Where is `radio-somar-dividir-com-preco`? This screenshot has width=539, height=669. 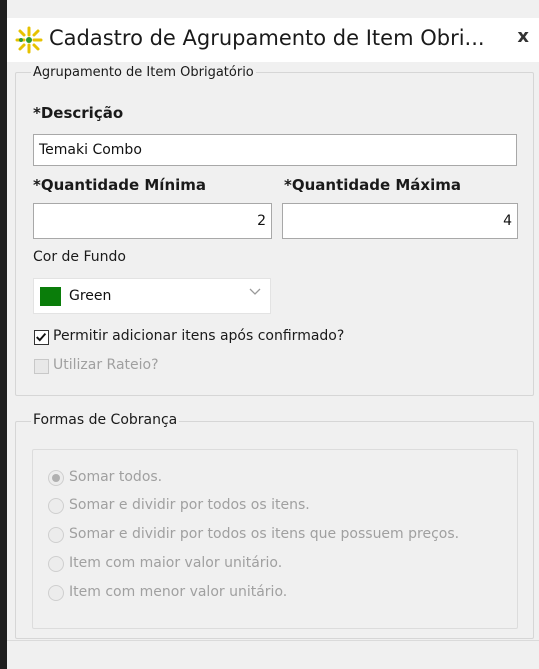
radio-somar-dividir-com-preco is located at coordinates (56, 535).